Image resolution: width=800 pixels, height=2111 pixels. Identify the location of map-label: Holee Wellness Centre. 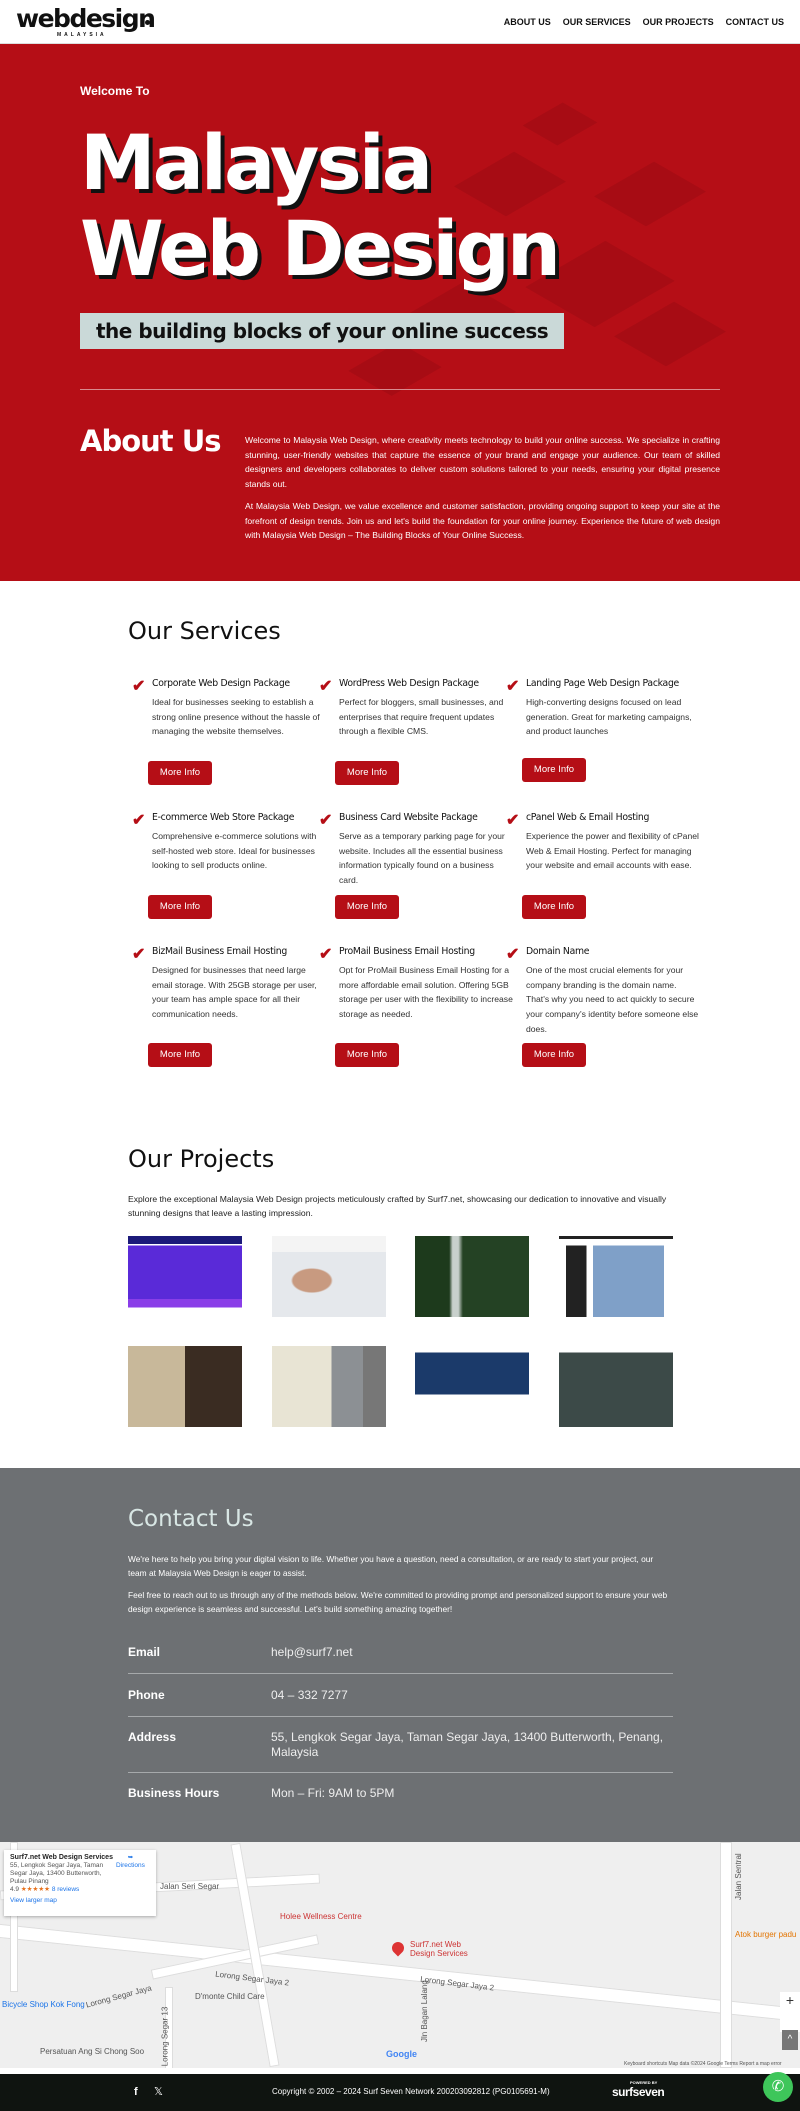
(321, 1916).